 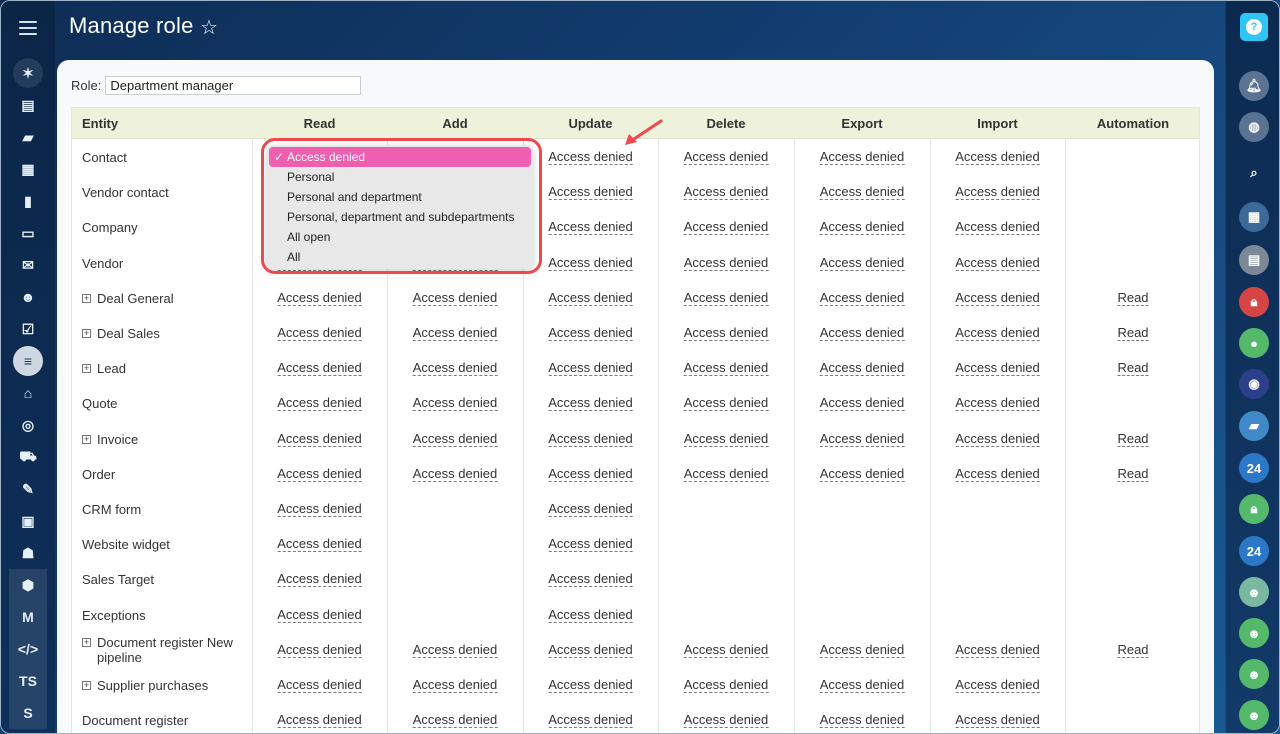 I want to click on tasks-icon: ☑, so click(x=28, y=329).